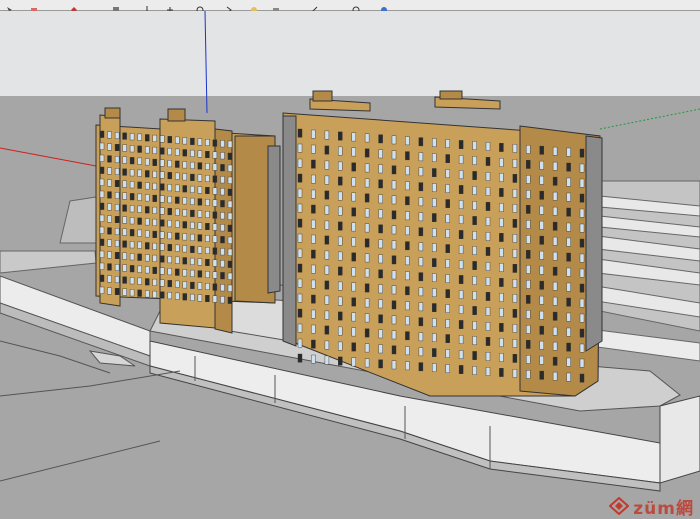 This screenshot has height=519, width=700. What do you see at coordinates (276, 7) in the screenshot?
I see `pan-tool-icon` at bounding box center [276, 7].